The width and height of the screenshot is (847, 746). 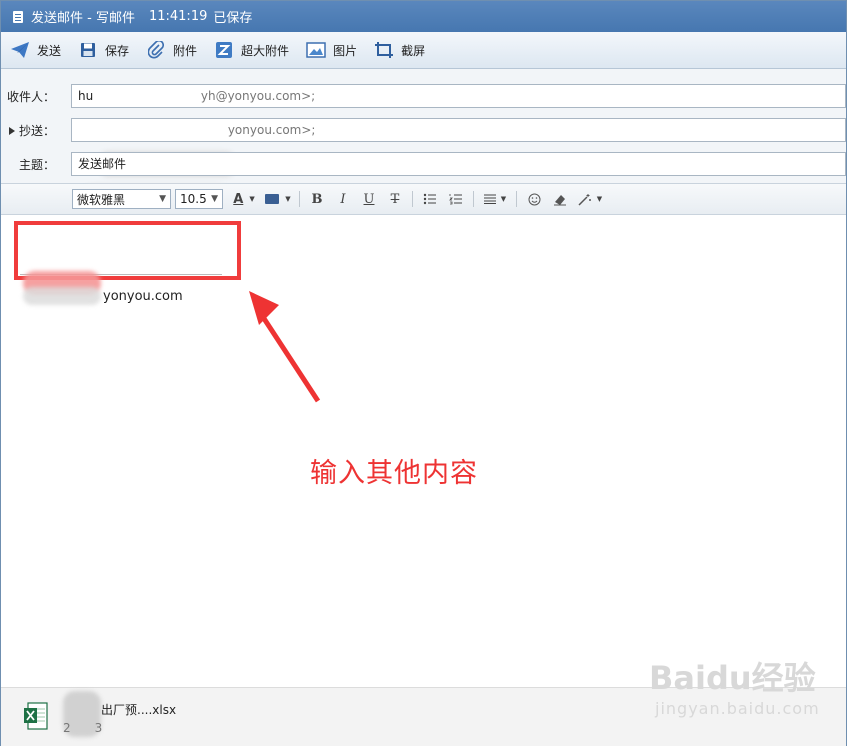 I want to click on save-button: 保存, so click(x=103, y=50).